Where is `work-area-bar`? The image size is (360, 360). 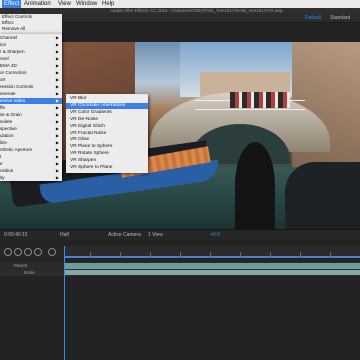 work-area-bar is located at coordinates (212, 257).